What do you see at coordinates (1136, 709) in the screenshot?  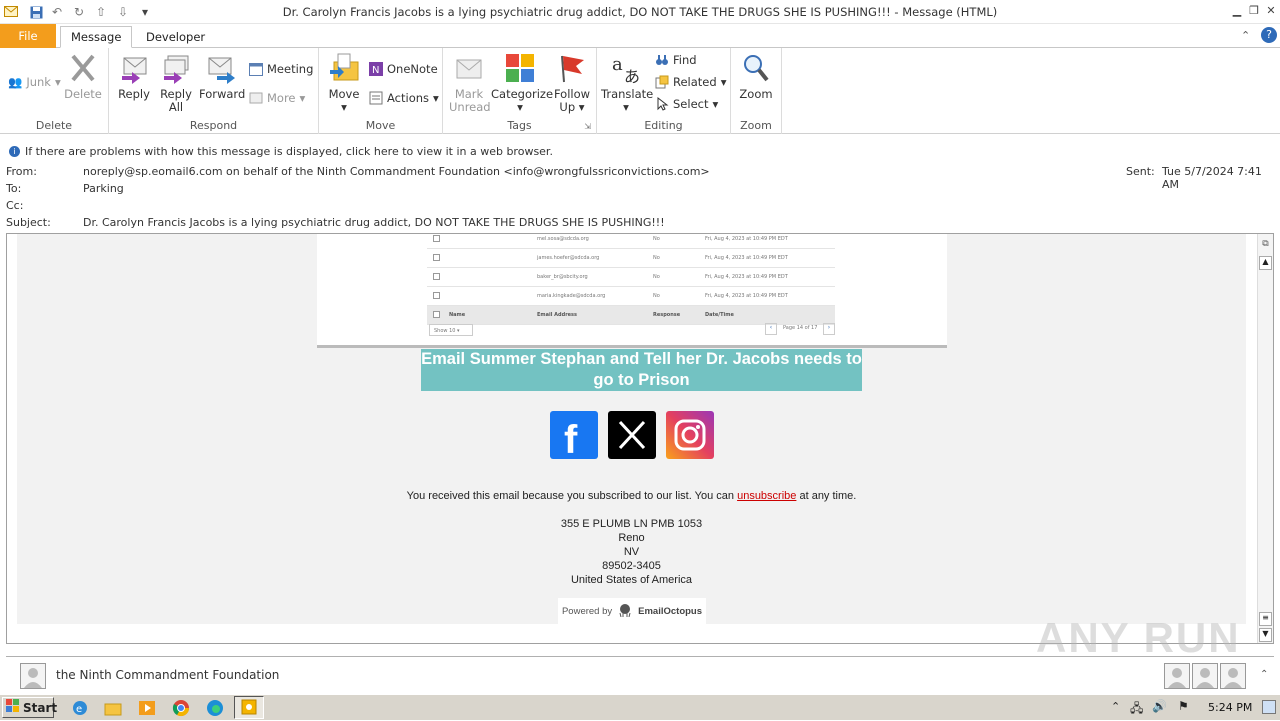 I see `network-icon: 🖧` at bounding box center [1136, 709].